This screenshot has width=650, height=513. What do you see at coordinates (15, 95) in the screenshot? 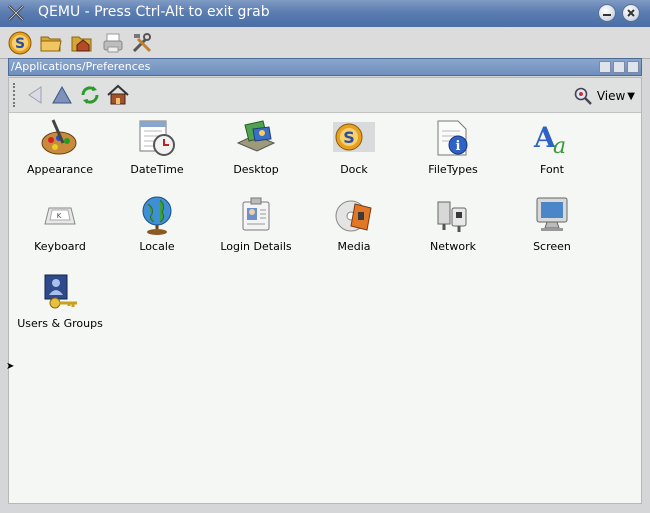
I see `toolbar-grip` at bounding box center [15, 95].